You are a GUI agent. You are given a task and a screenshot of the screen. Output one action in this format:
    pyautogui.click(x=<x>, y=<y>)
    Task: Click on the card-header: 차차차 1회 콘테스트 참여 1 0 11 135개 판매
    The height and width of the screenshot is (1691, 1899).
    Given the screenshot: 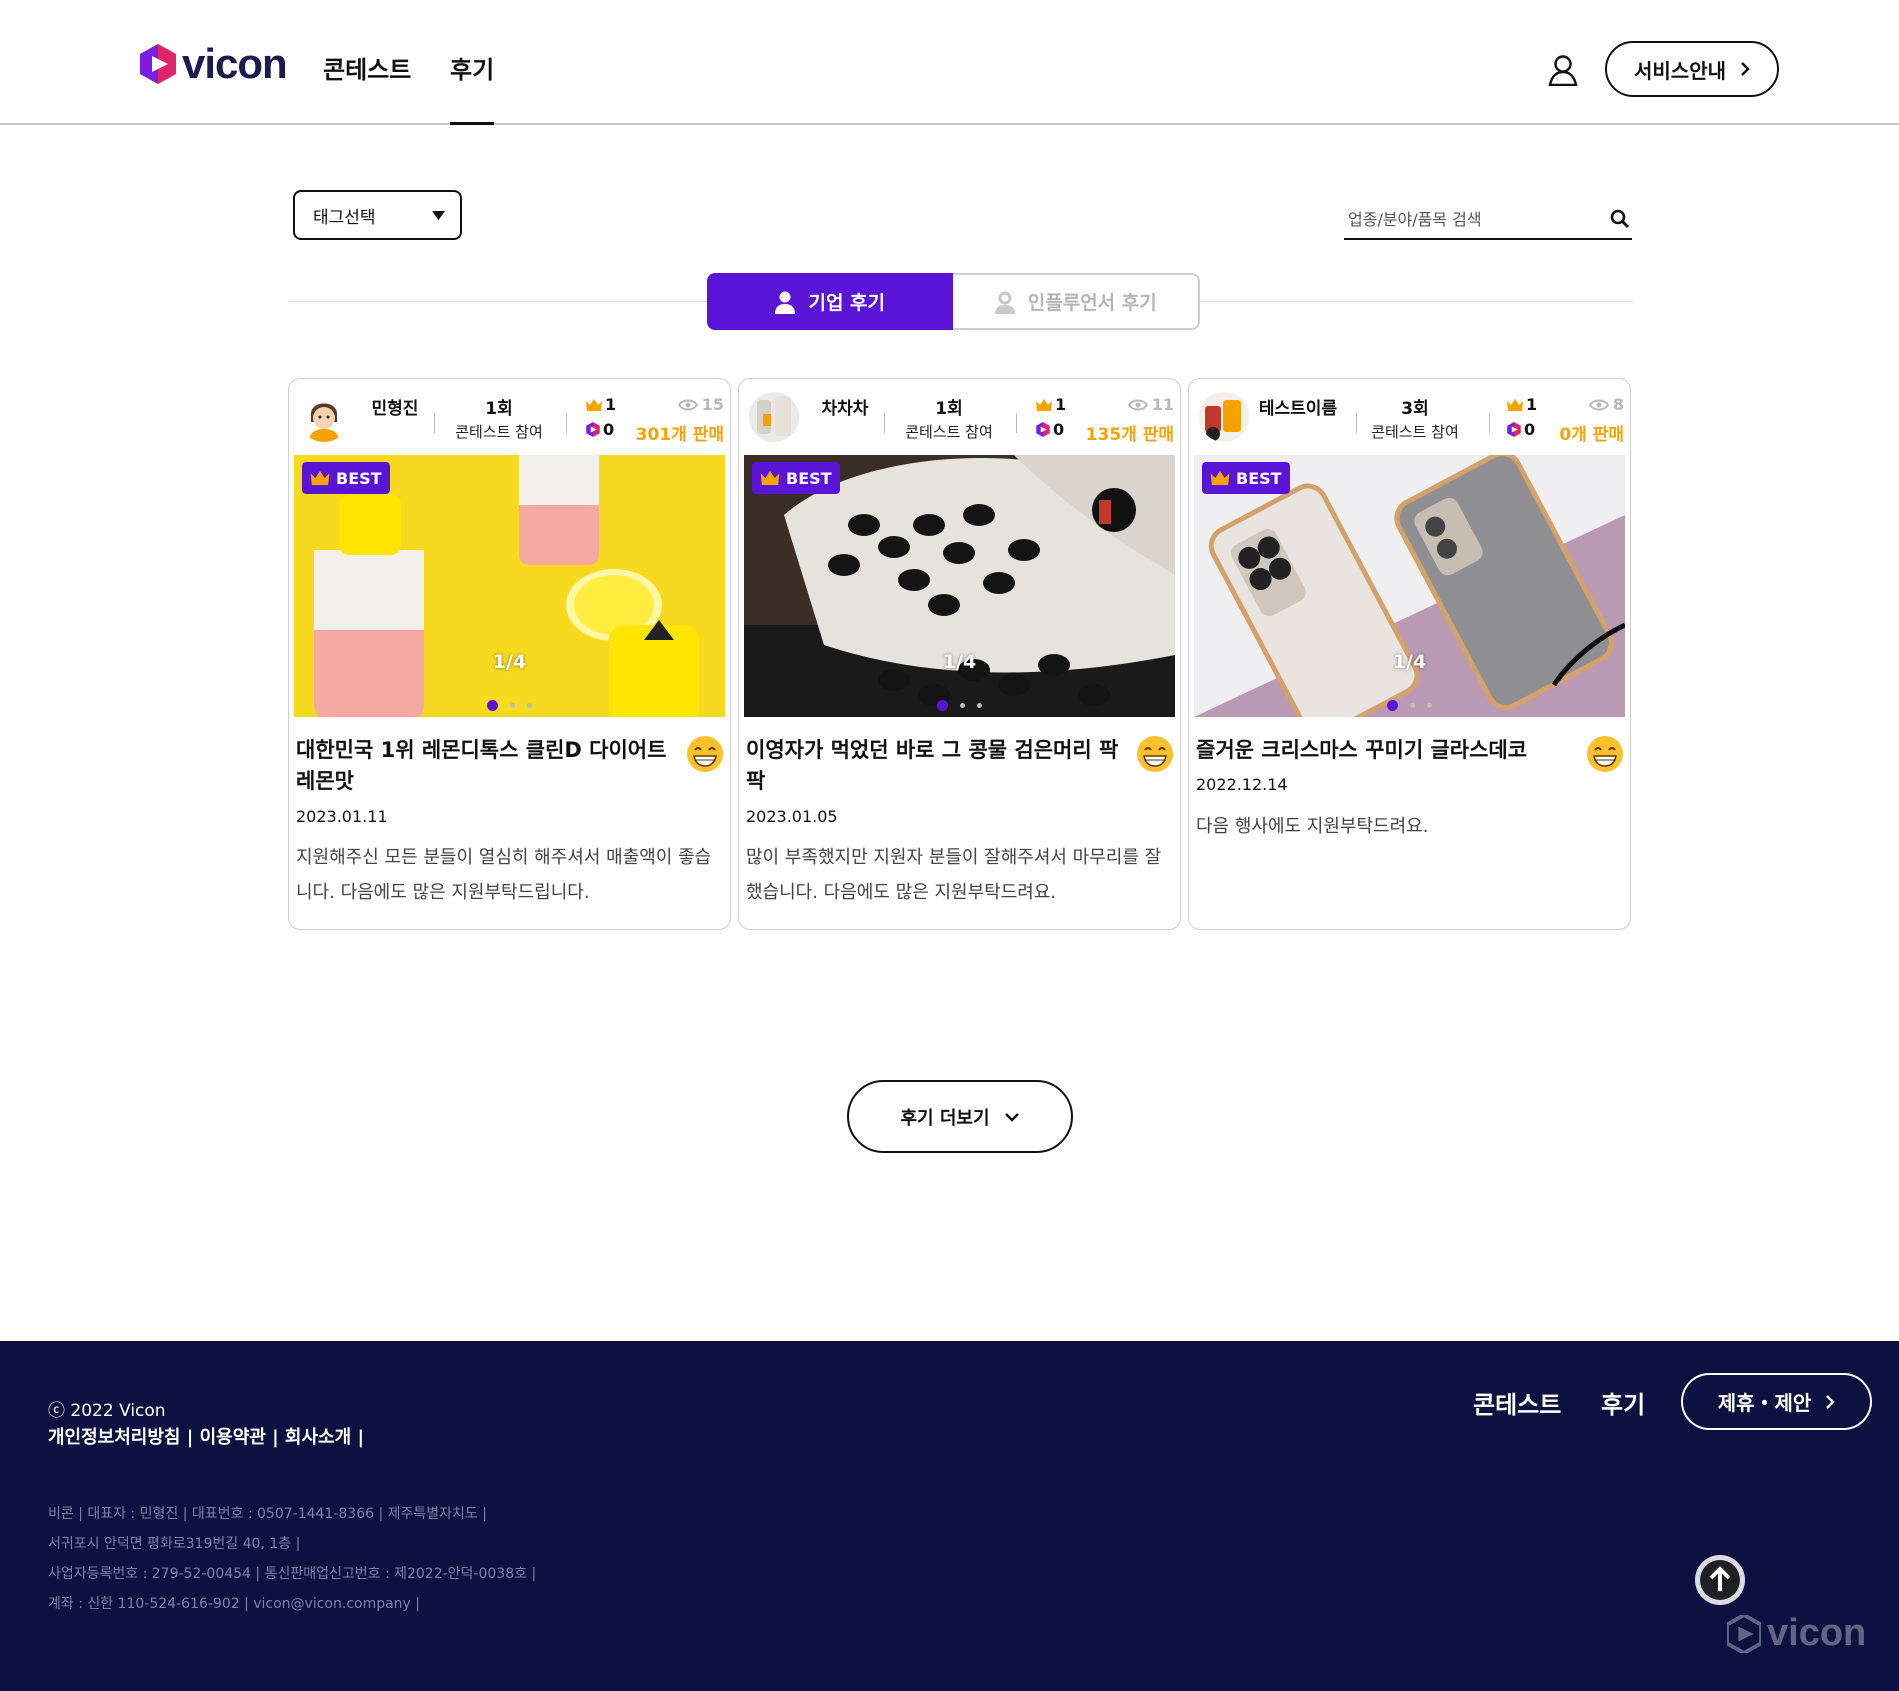 What is the action you would take?
    pyautogui.click(x=959, y=417)
    